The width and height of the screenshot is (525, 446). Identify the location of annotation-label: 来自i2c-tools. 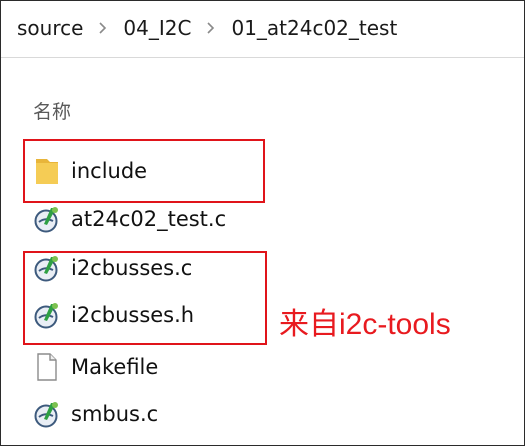
(365, 324).